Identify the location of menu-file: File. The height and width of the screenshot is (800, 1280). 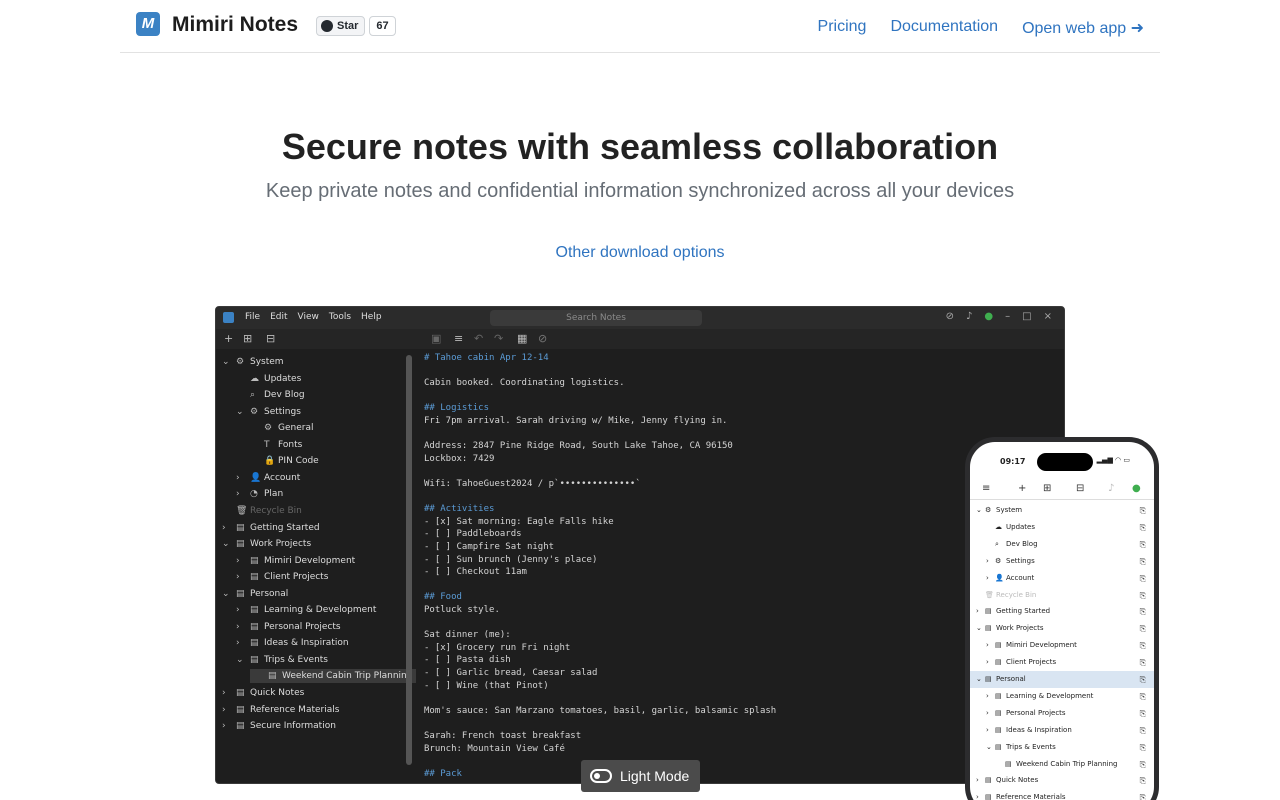
(253, 317).